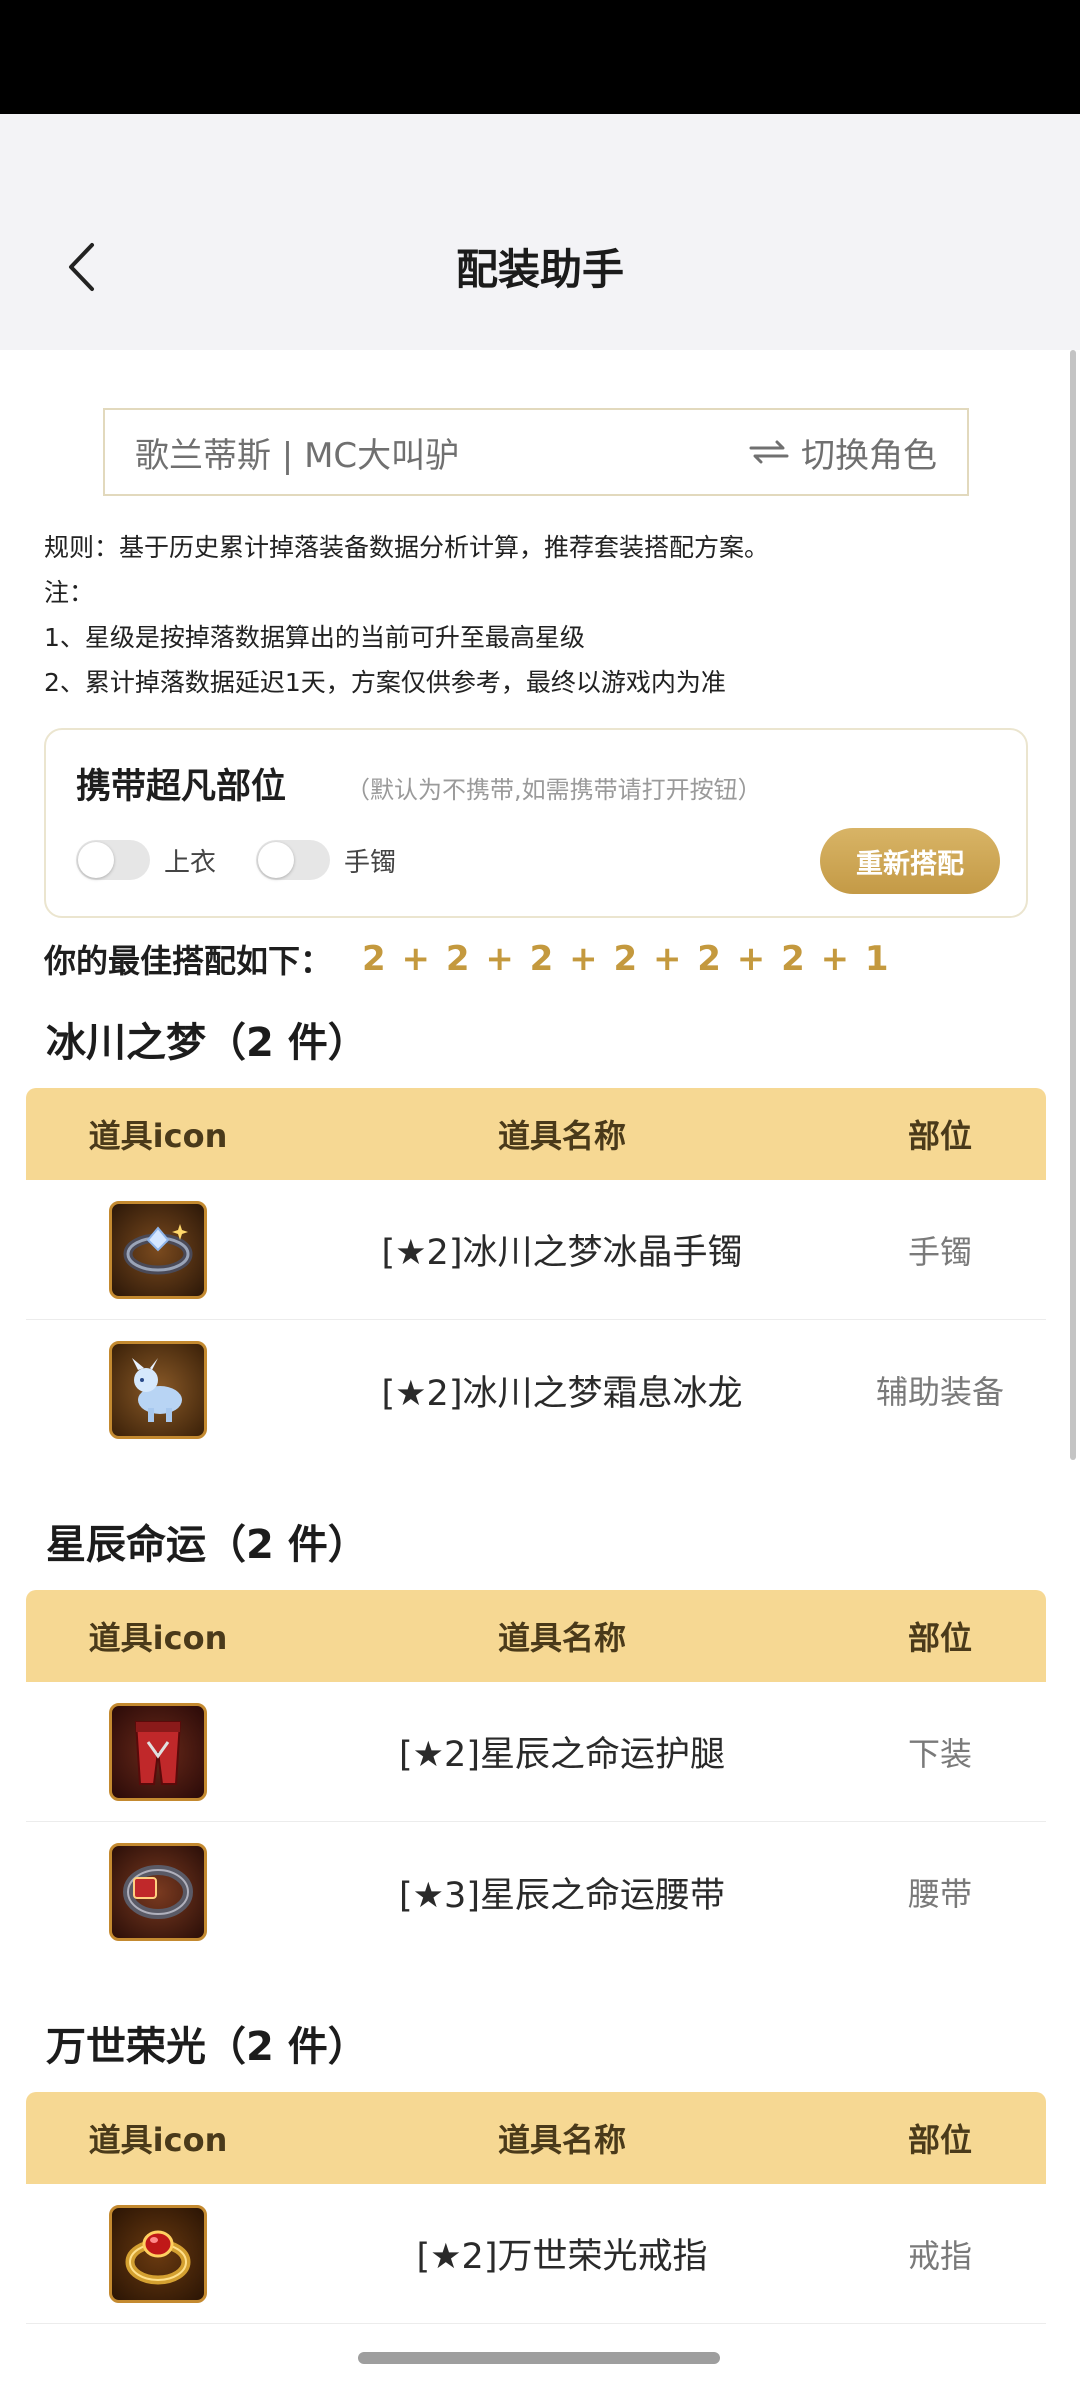 The height and width of the screenshot is (2392, 1080). Describe the element at coordinates (562, 1393) in the screenshot. I see `item-name: [★2]冰川之梦霜息冰龙` at that location.